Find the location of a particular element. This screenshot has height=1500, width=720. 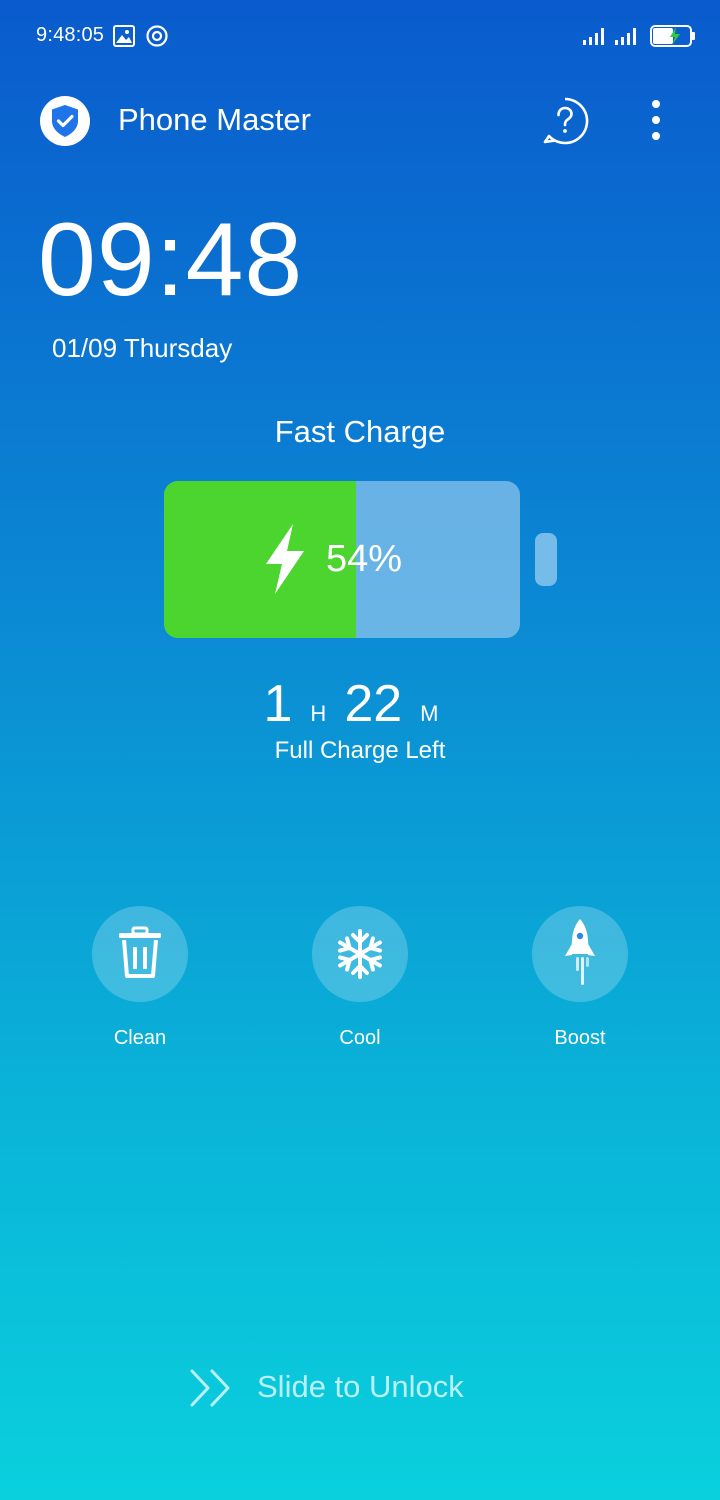

slide-to-unlock: Slide to Unlock is located at coordinates (338, 1388).